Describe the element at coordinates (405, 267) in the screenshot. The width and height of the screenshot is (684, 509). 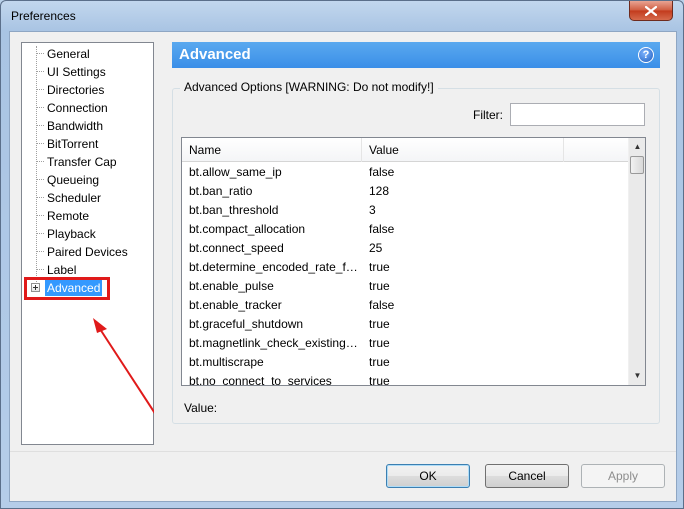
I see `list-row: bt.determine_encoded_rate_fo... true` at that location.